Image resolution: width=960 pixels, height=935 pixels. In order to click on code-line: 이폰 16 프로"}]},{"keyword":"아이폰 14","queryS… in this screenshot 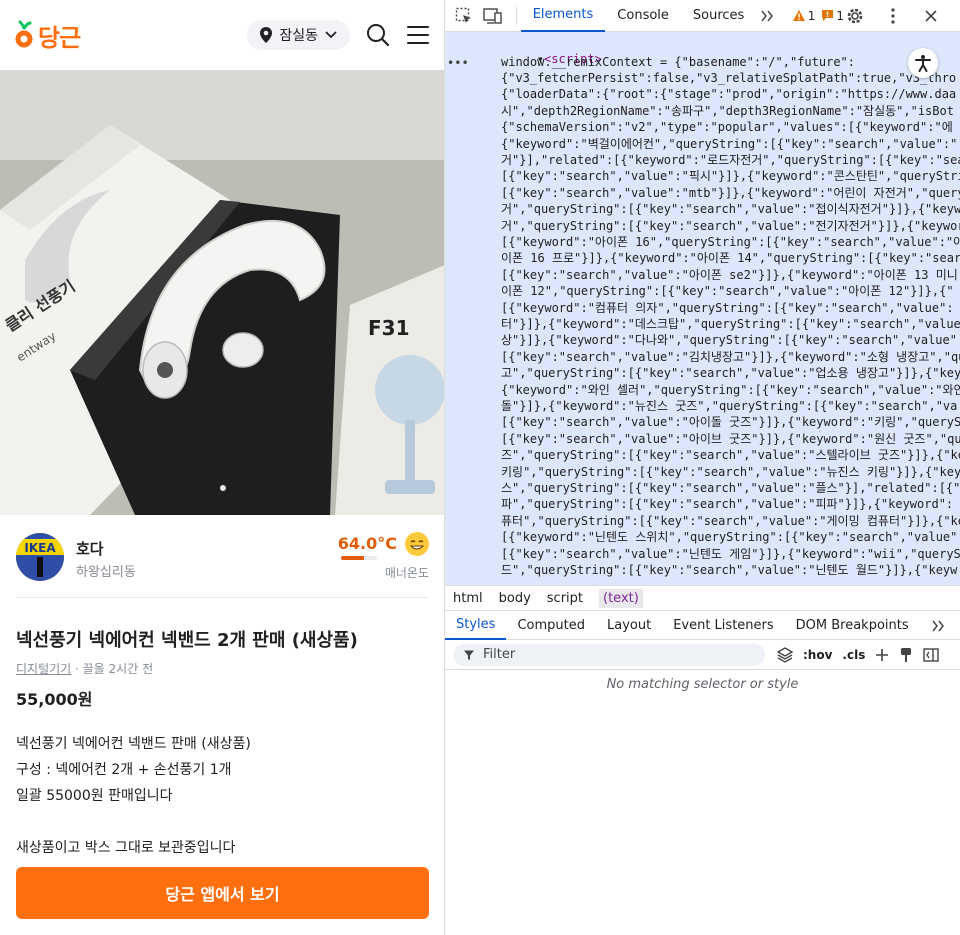, I will do `click(730, 258)`.